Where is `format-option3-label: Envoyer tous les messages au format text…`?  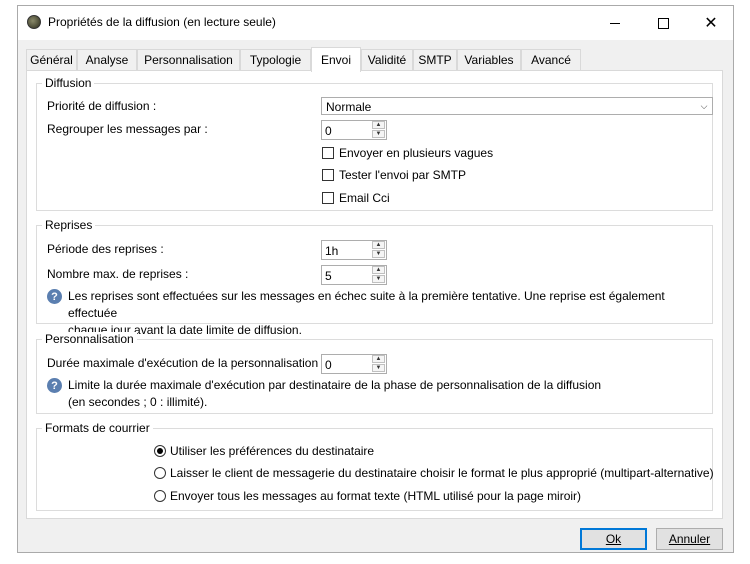 format-option3-label: Envoyer tous les messages au format text… is located at coordinates (376, 496).